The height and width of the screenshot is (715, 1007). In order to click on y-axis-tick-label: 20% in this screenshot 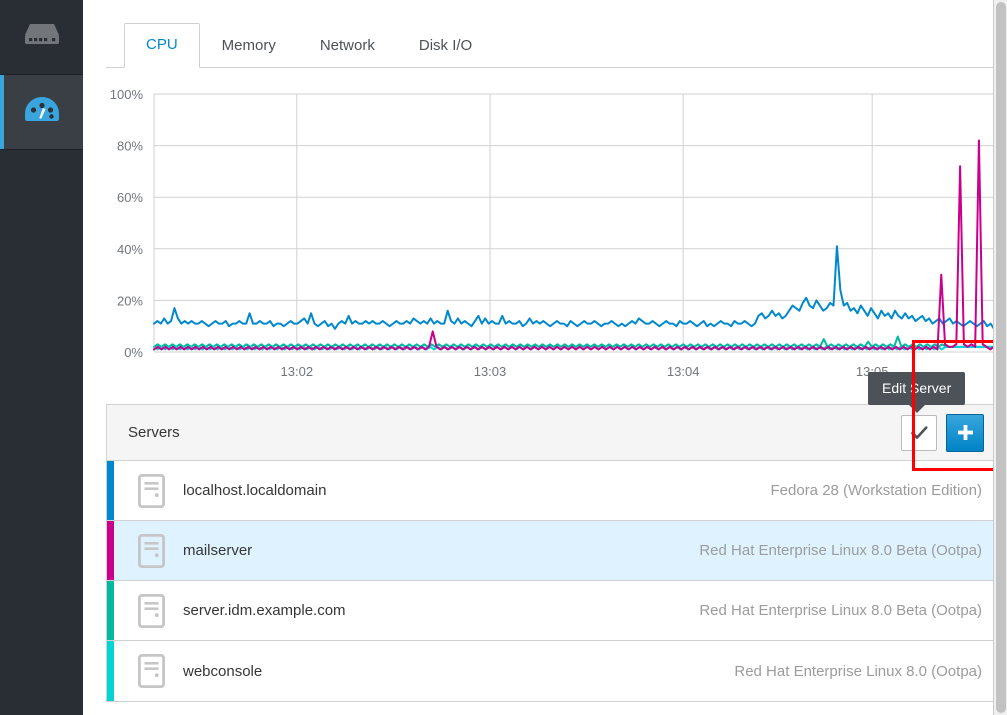, I will do `click(130, 300)`.